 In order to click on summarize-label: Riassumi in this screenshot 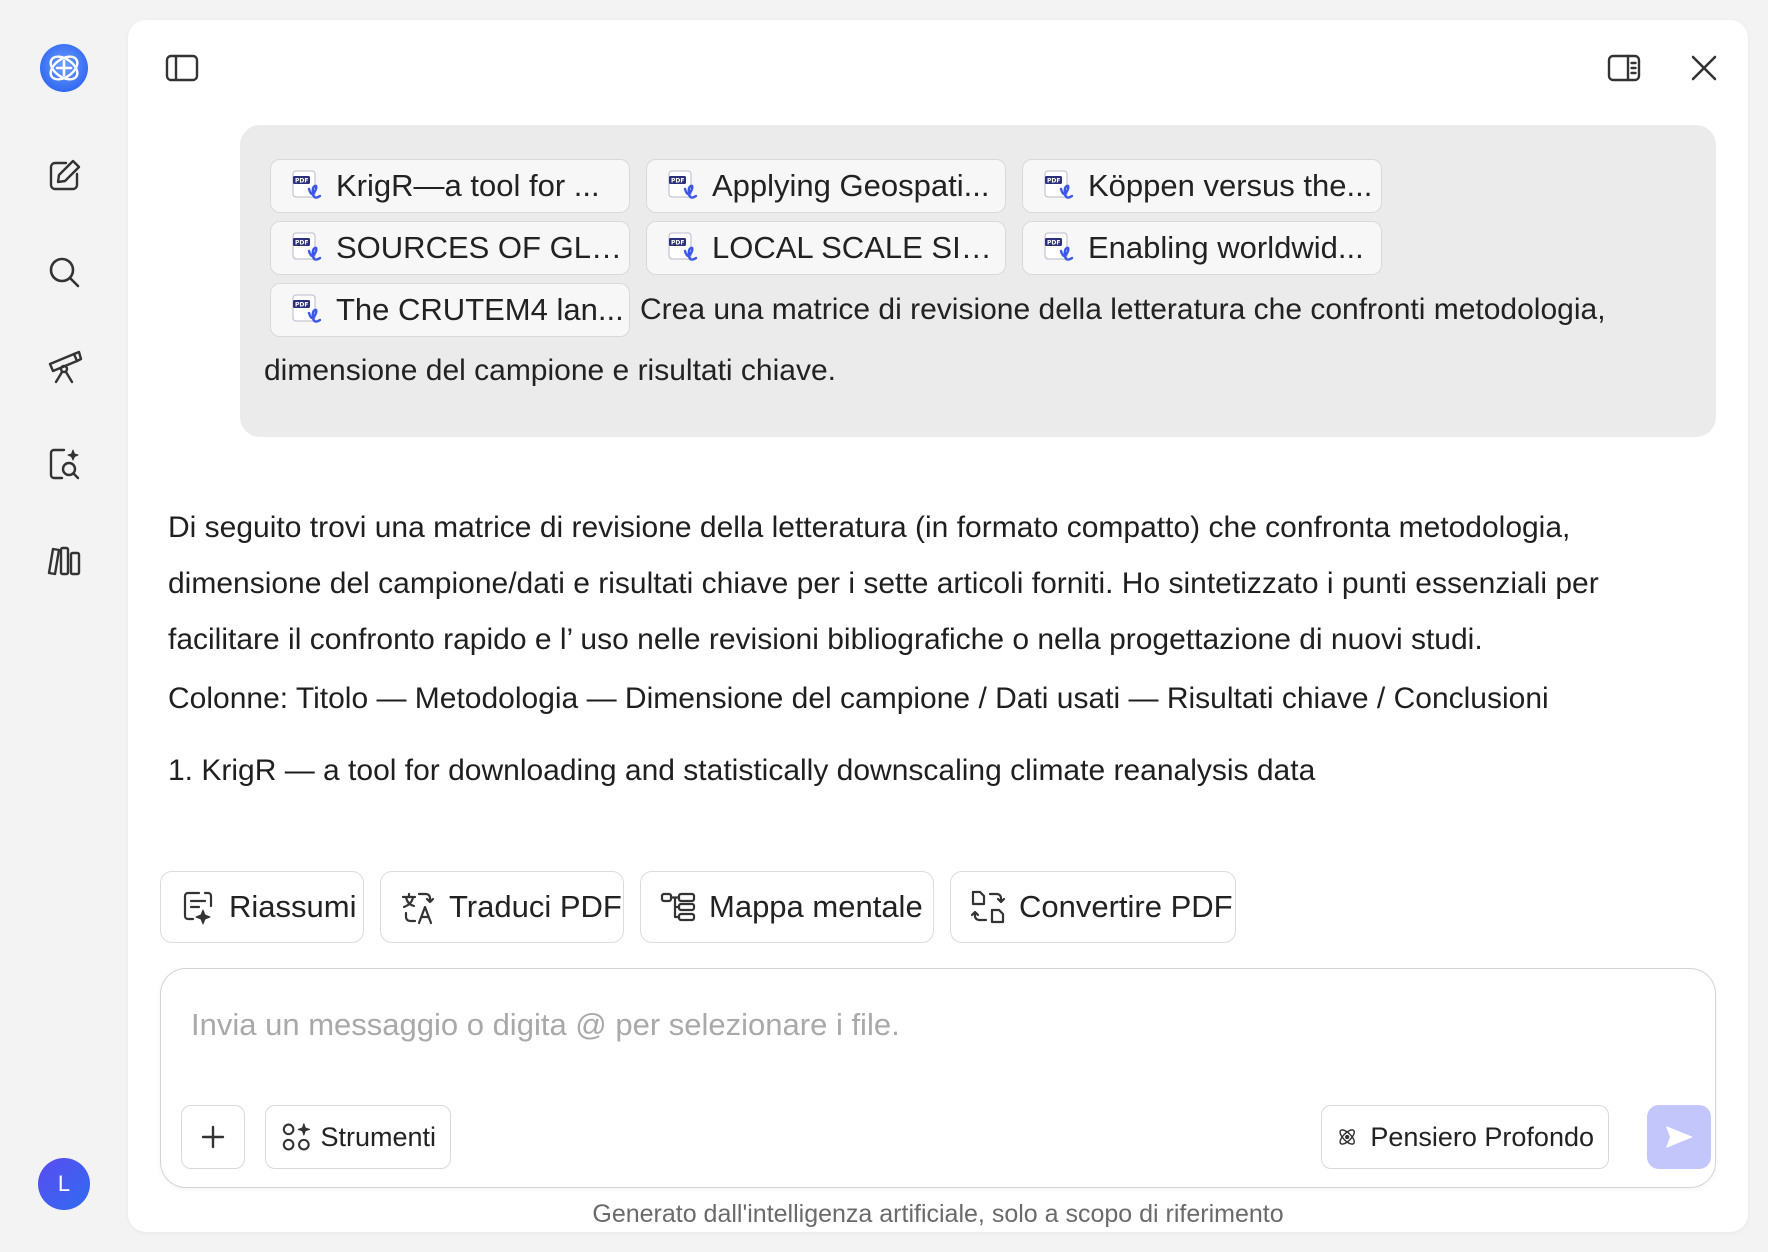, I will do `click(293, 906)`.